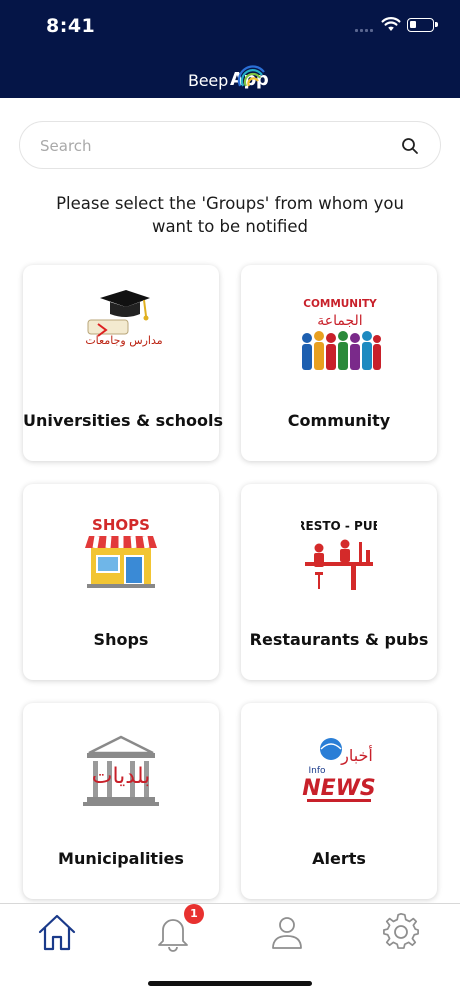  I want to click on alerts-image-text-news: NEWS, so click(339, 788).